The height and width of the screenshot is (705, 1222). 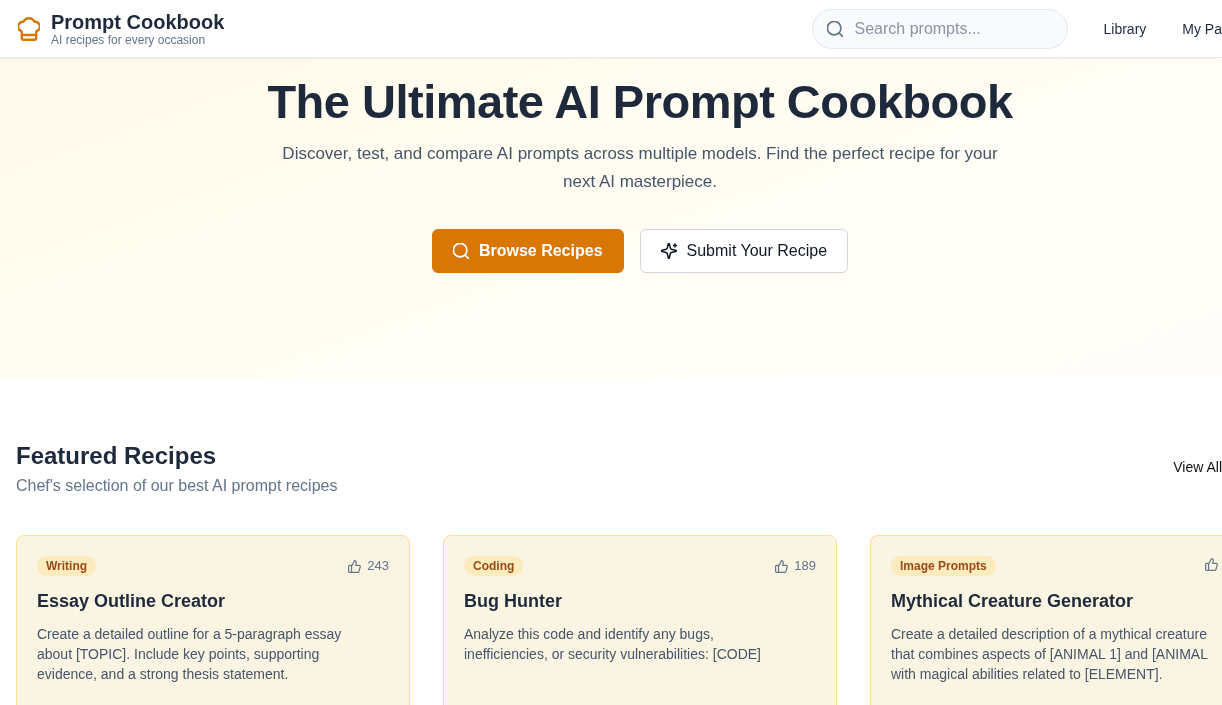 I want to click on recipe-title: Bug Hunter, so click(x=513, y=601).